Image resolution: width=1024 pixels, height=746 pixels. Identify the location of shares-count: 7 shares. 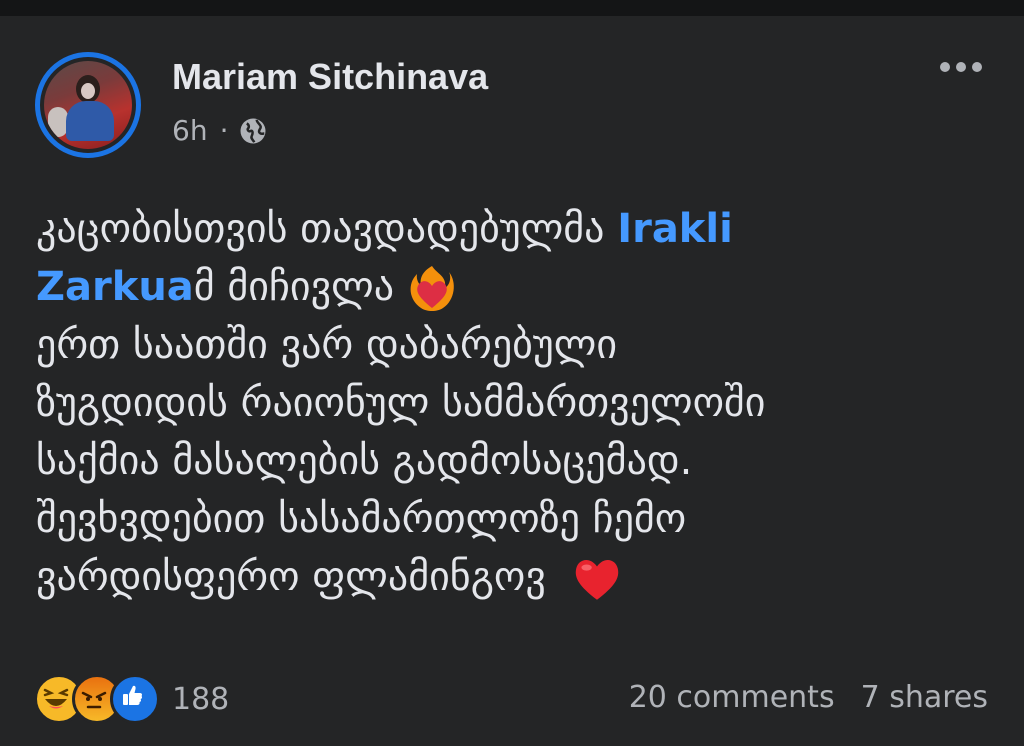
(924, 697).